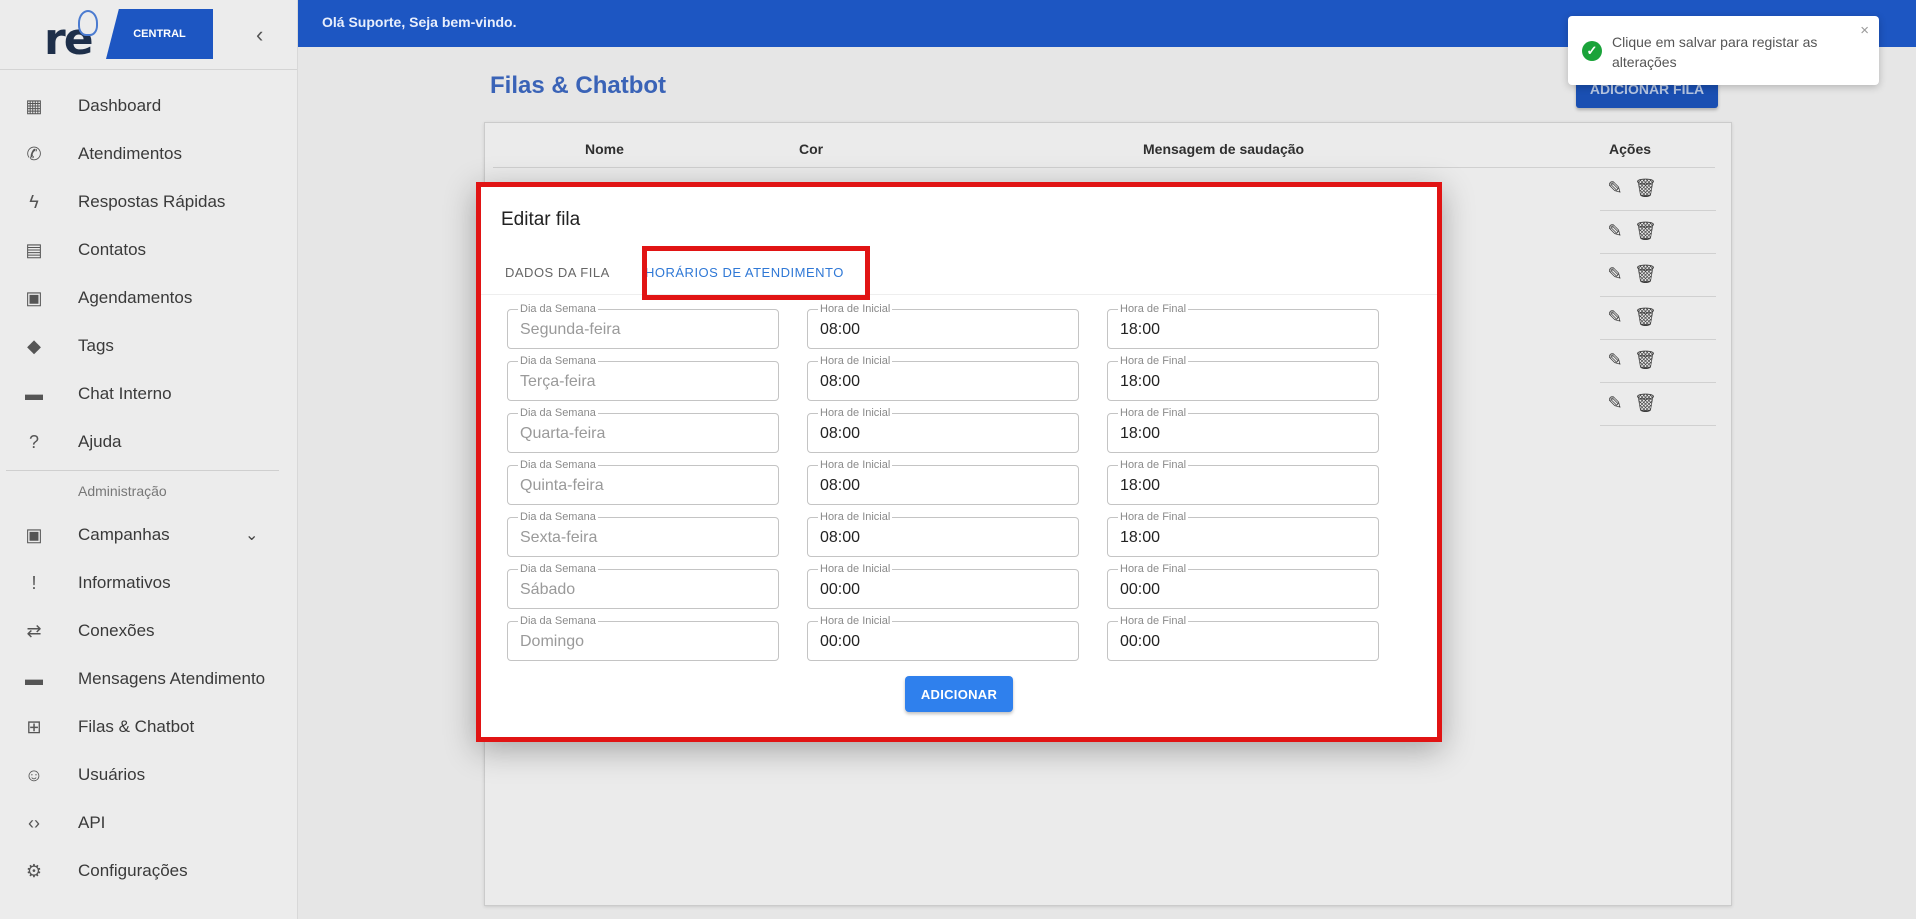 This screenshot has height=919, width=1916. What do you see at coordinates (148, 823) in the screenshot?
I see `sidebar-item-api: ‹› API` at bounding box center [148, 823].